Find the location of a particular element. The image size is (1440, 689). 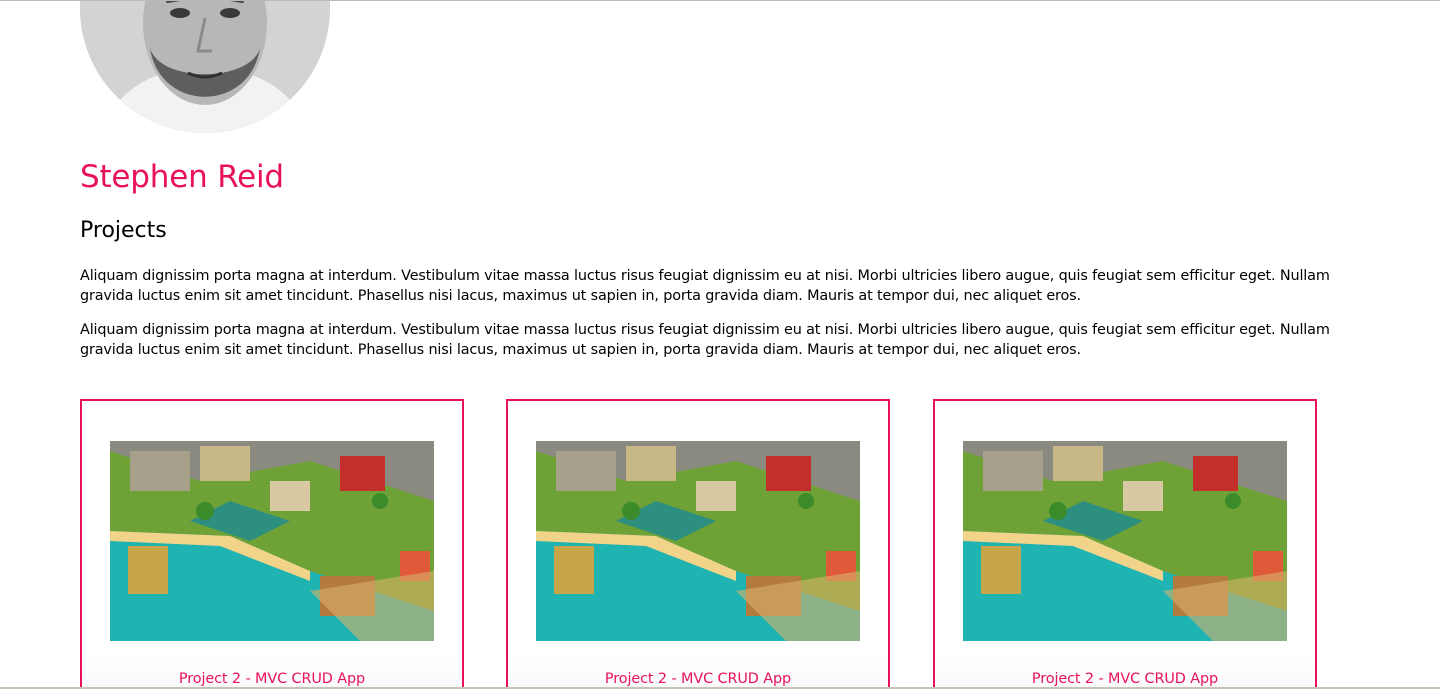

avatar is located at coordinates (205, 67).